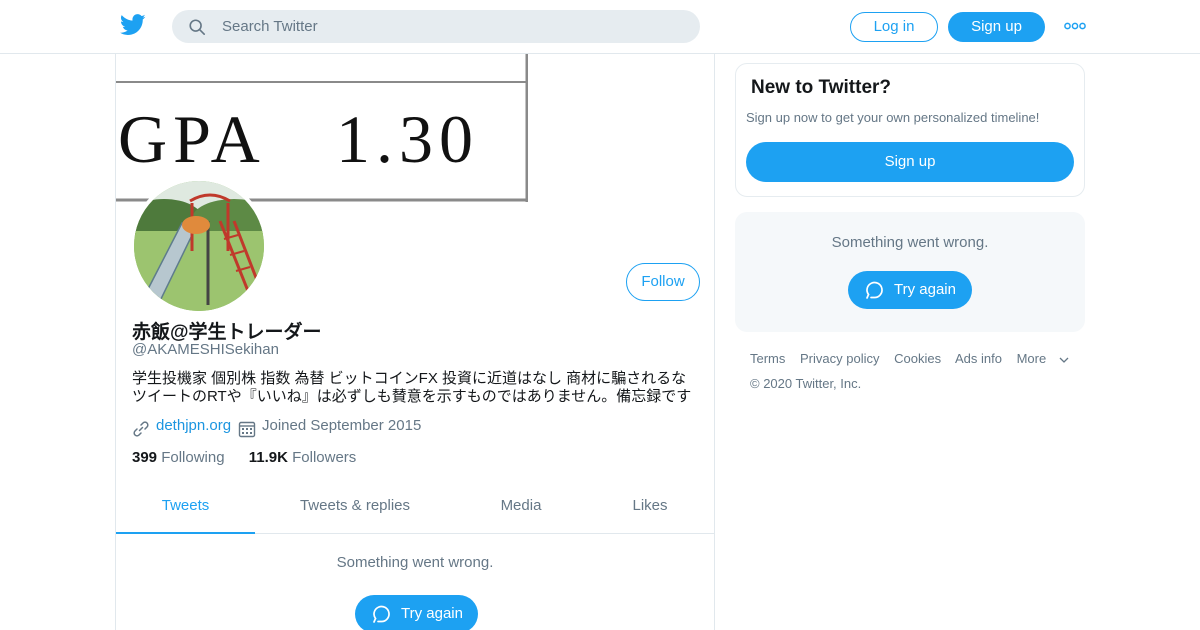 Image resolution: width=1200 pixels, height=630 pixels. I want to click on following-count: 399, so click(145, 457).